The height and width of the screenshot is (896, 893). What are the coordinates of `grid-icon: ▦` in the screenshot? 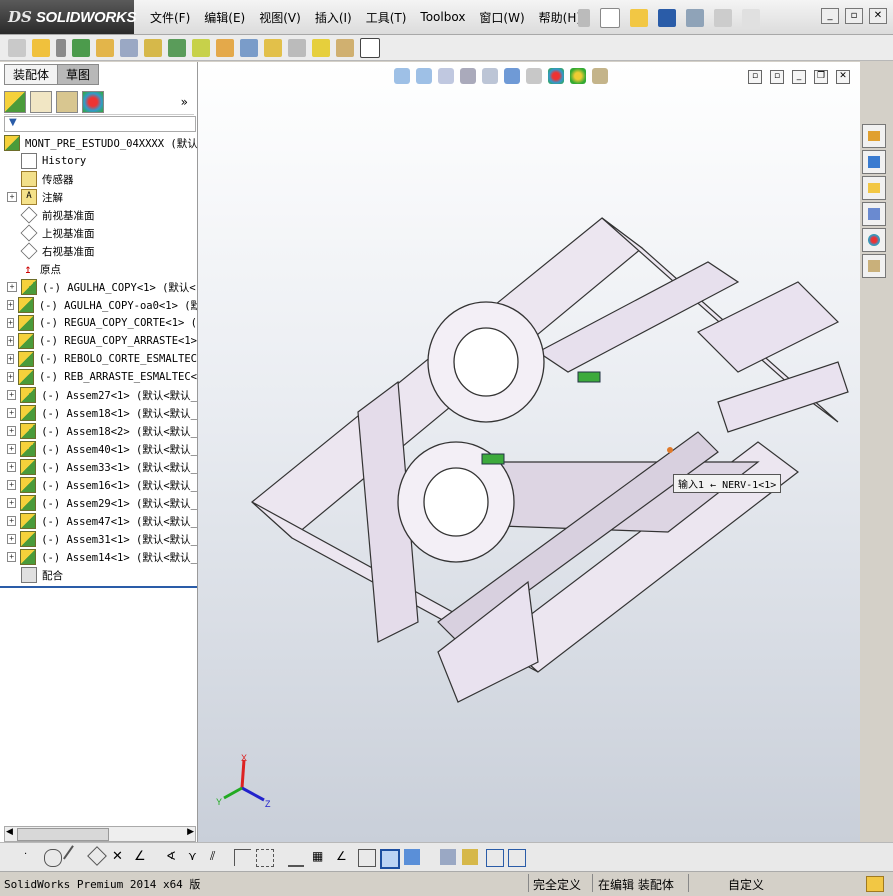 It's located at (320, 857).